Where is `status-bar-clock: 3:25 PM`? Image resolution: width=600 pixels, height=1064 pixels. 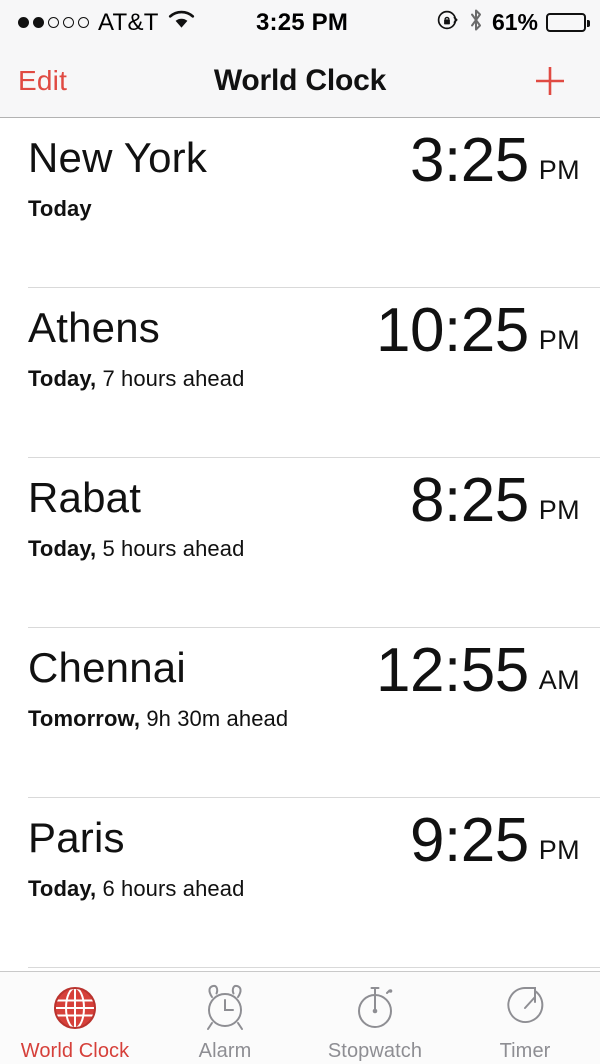 status-bar-clock: 3:25 PM is located at coordinates (302, 22).